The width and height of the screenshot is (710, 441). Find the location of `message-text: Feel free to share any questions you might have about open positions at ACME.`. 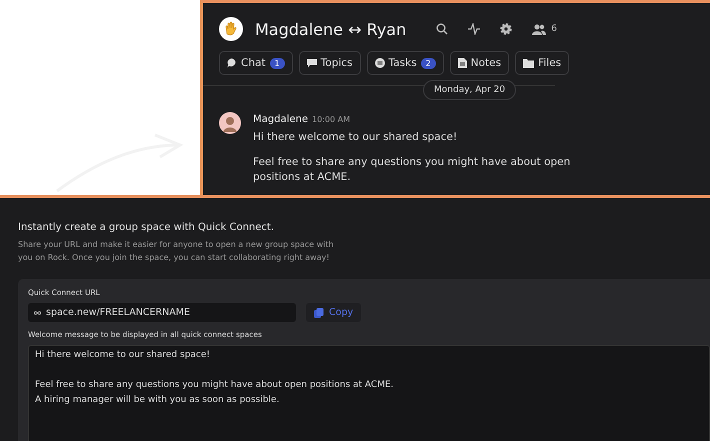

message-text: Feel free to share any questions you might have about open positions at ACME. is located at coordinates (412, 170).